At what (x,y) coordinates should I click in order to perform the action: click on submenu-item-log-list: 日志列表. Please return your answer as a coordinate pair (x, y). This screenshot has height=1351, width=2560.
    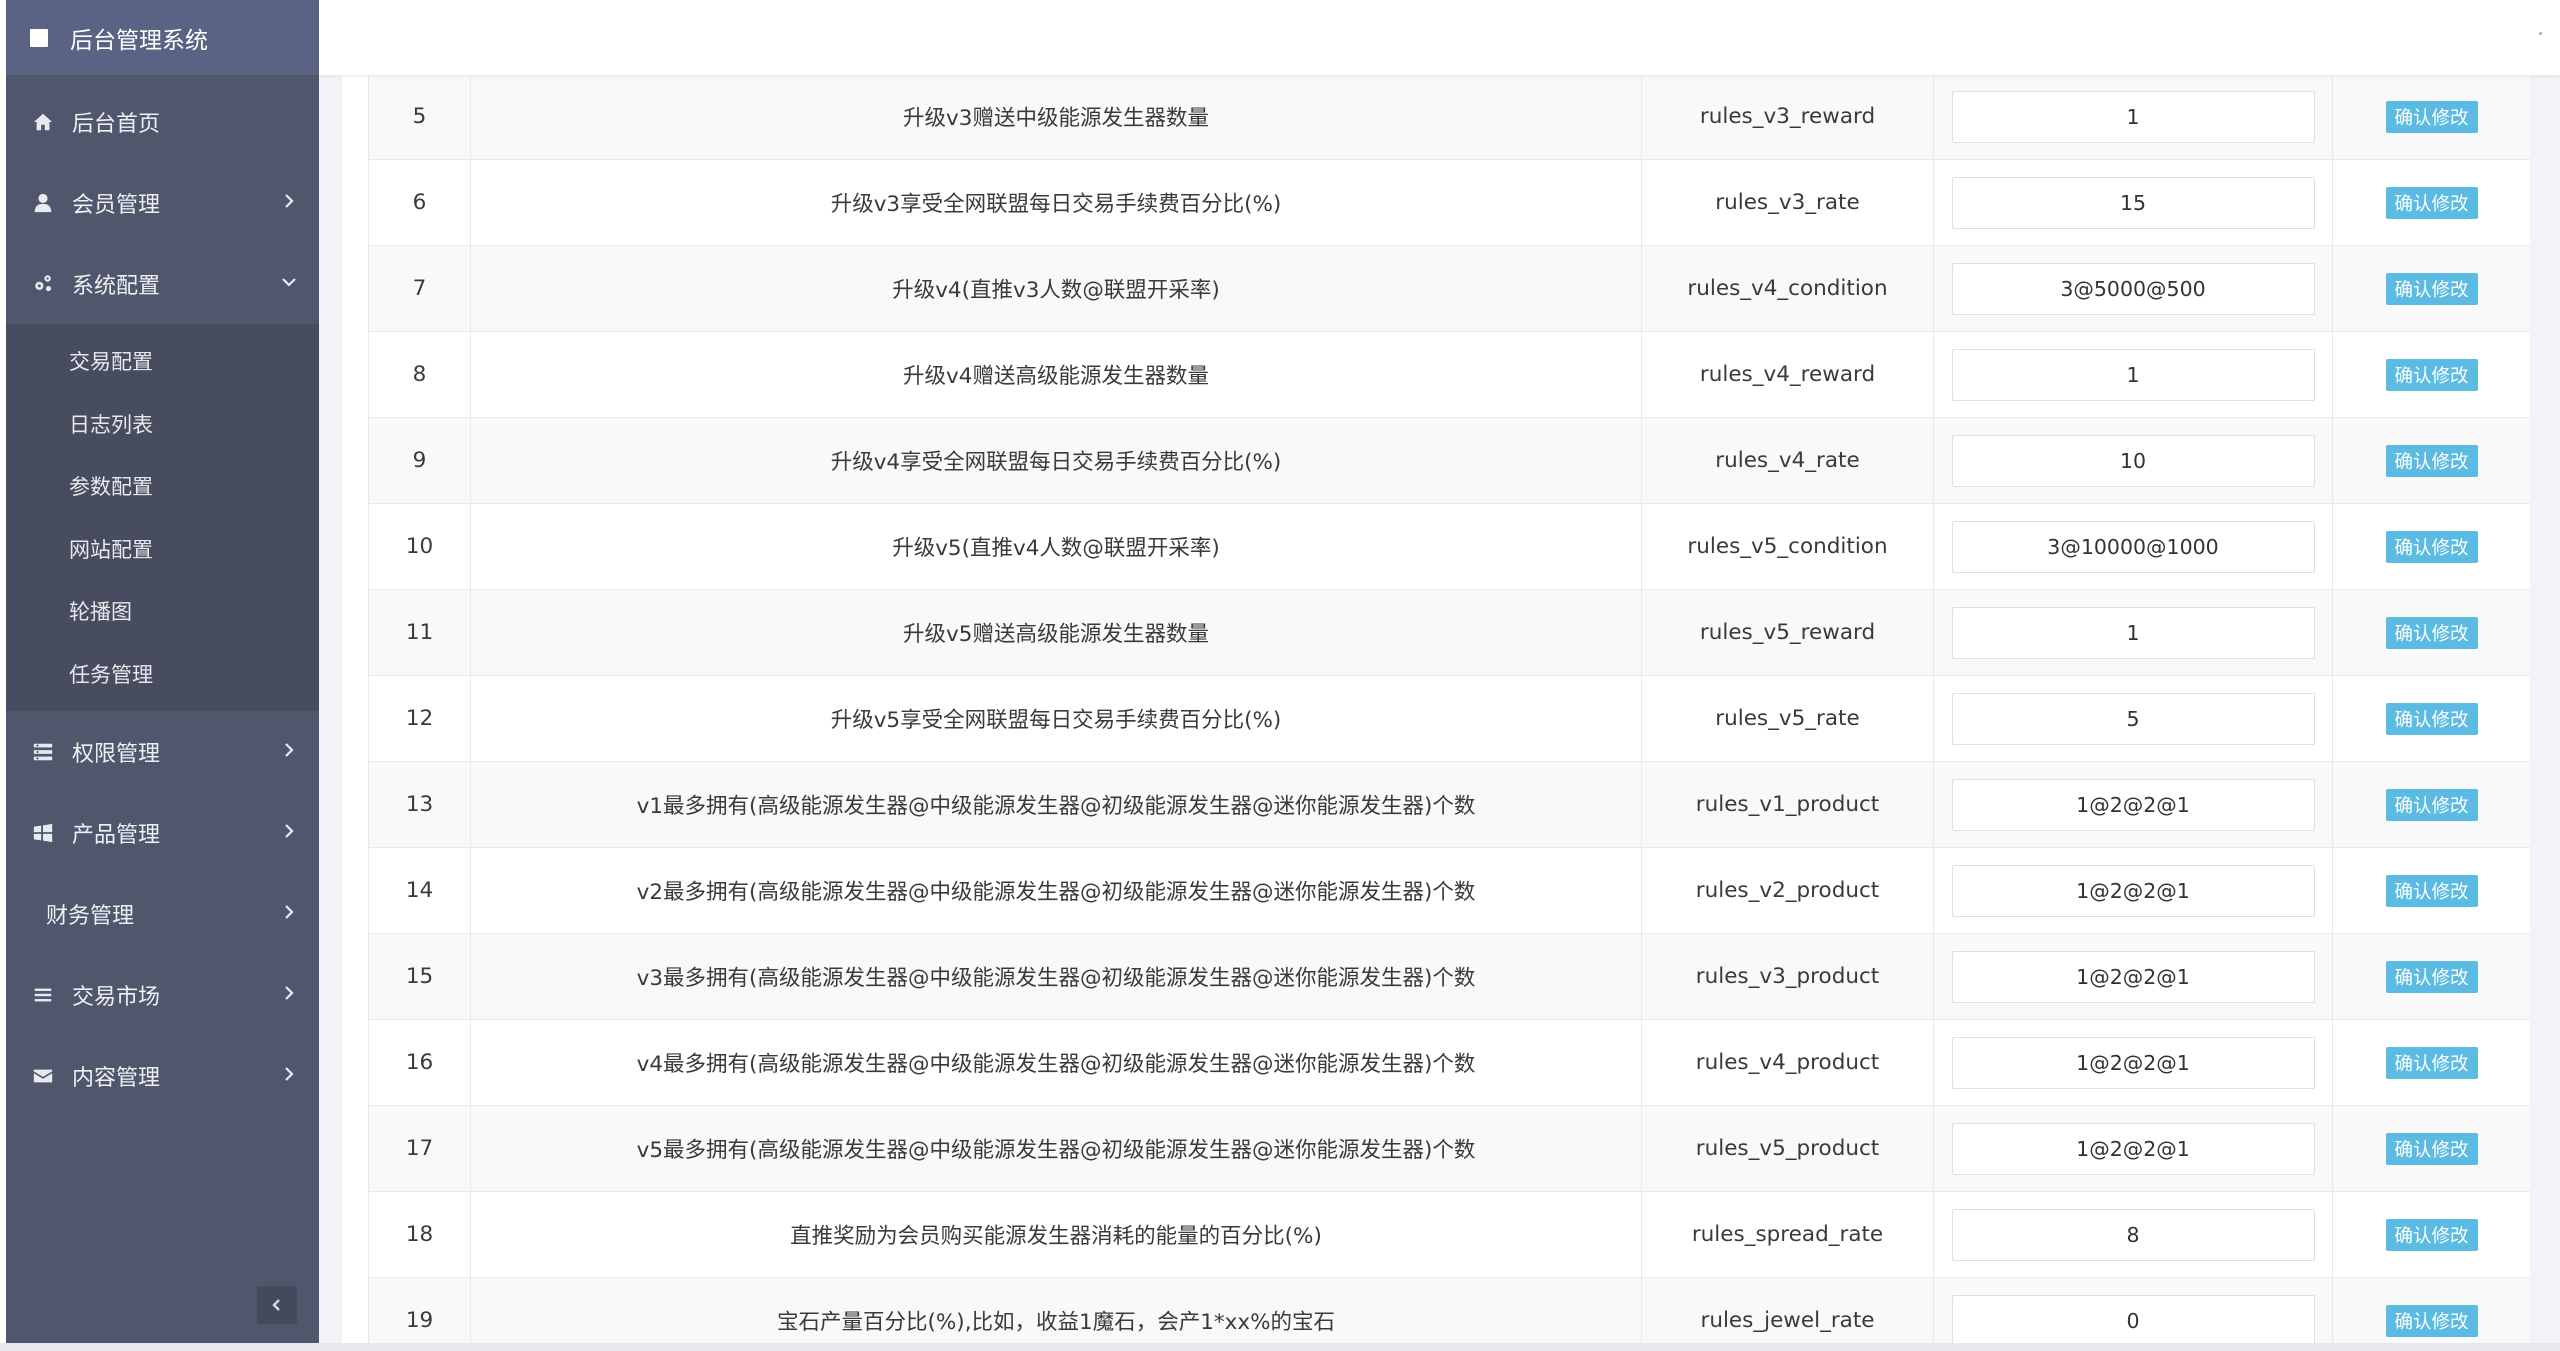
    Looking at the image, I should click on (162, 424).